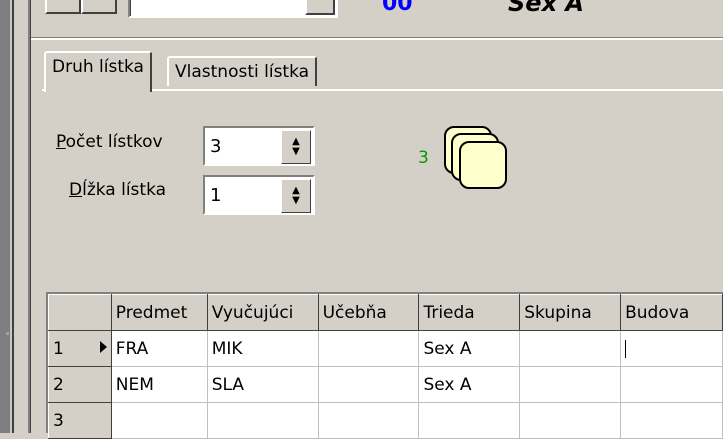  I want to click on row-header: 2, so click(80, 384).